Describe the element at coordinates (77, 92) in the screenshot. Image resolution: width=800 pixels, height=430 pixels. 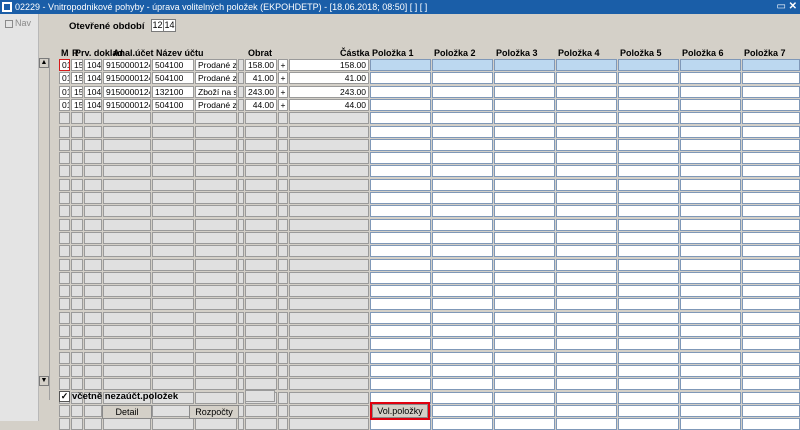
I see `cell-r: 15` at that location.